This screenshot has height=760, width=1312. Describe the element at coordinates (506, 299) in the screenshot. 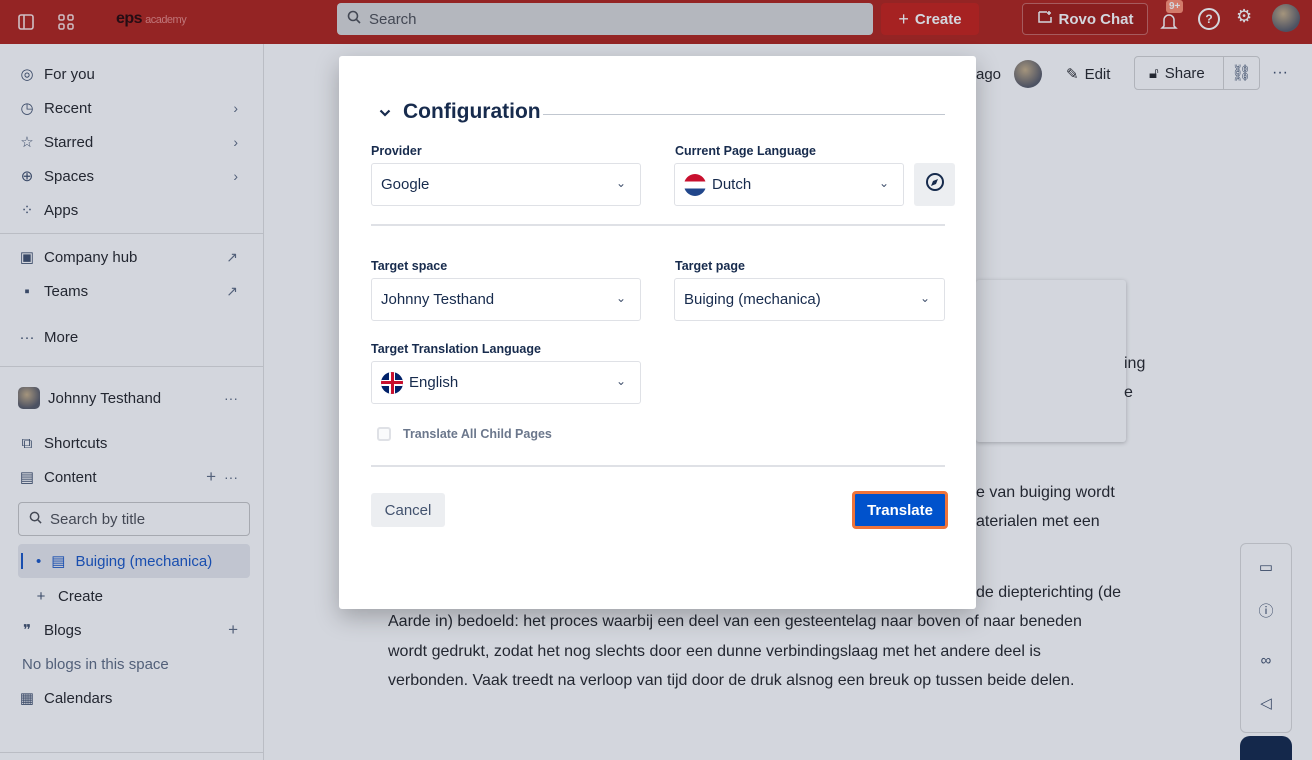

I see `target-space-select: Johnny Testhand ⌄` at that location.